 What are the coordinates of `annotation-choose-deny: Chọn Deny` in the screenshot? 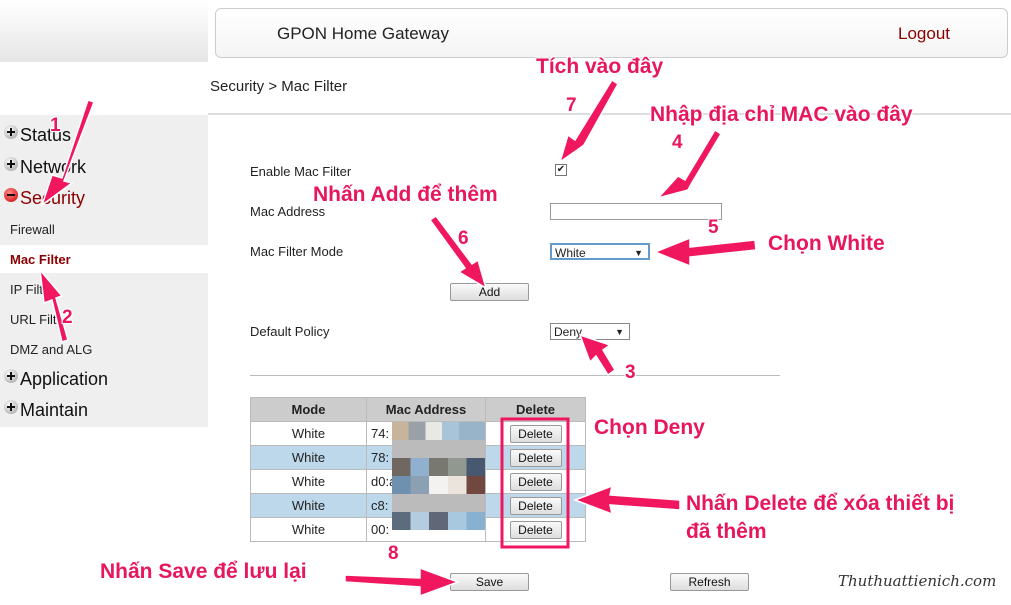 It's located at (649, 427).